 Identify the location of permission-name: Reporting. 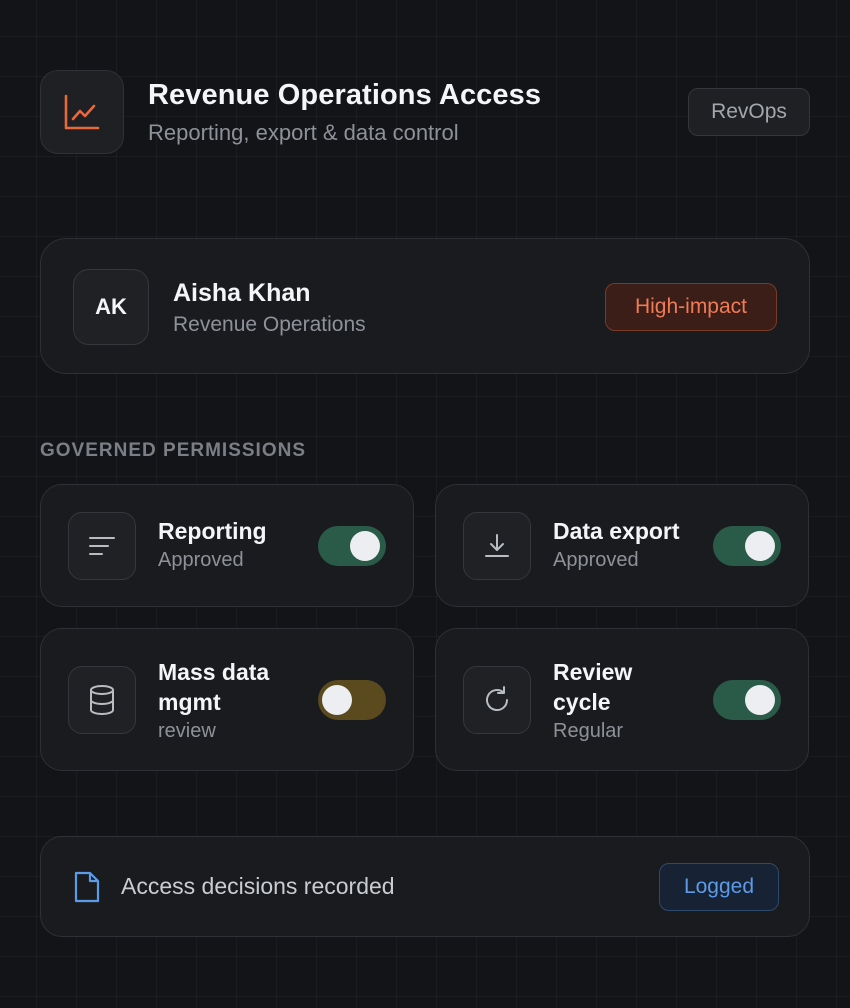
(212, 531).